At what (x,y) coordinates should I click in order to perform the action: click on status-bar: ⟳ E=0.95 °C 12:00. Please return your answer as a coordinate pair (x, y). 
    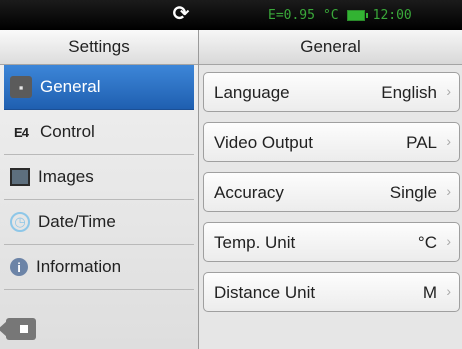
    Looking at the image, I should click on (231, 15).